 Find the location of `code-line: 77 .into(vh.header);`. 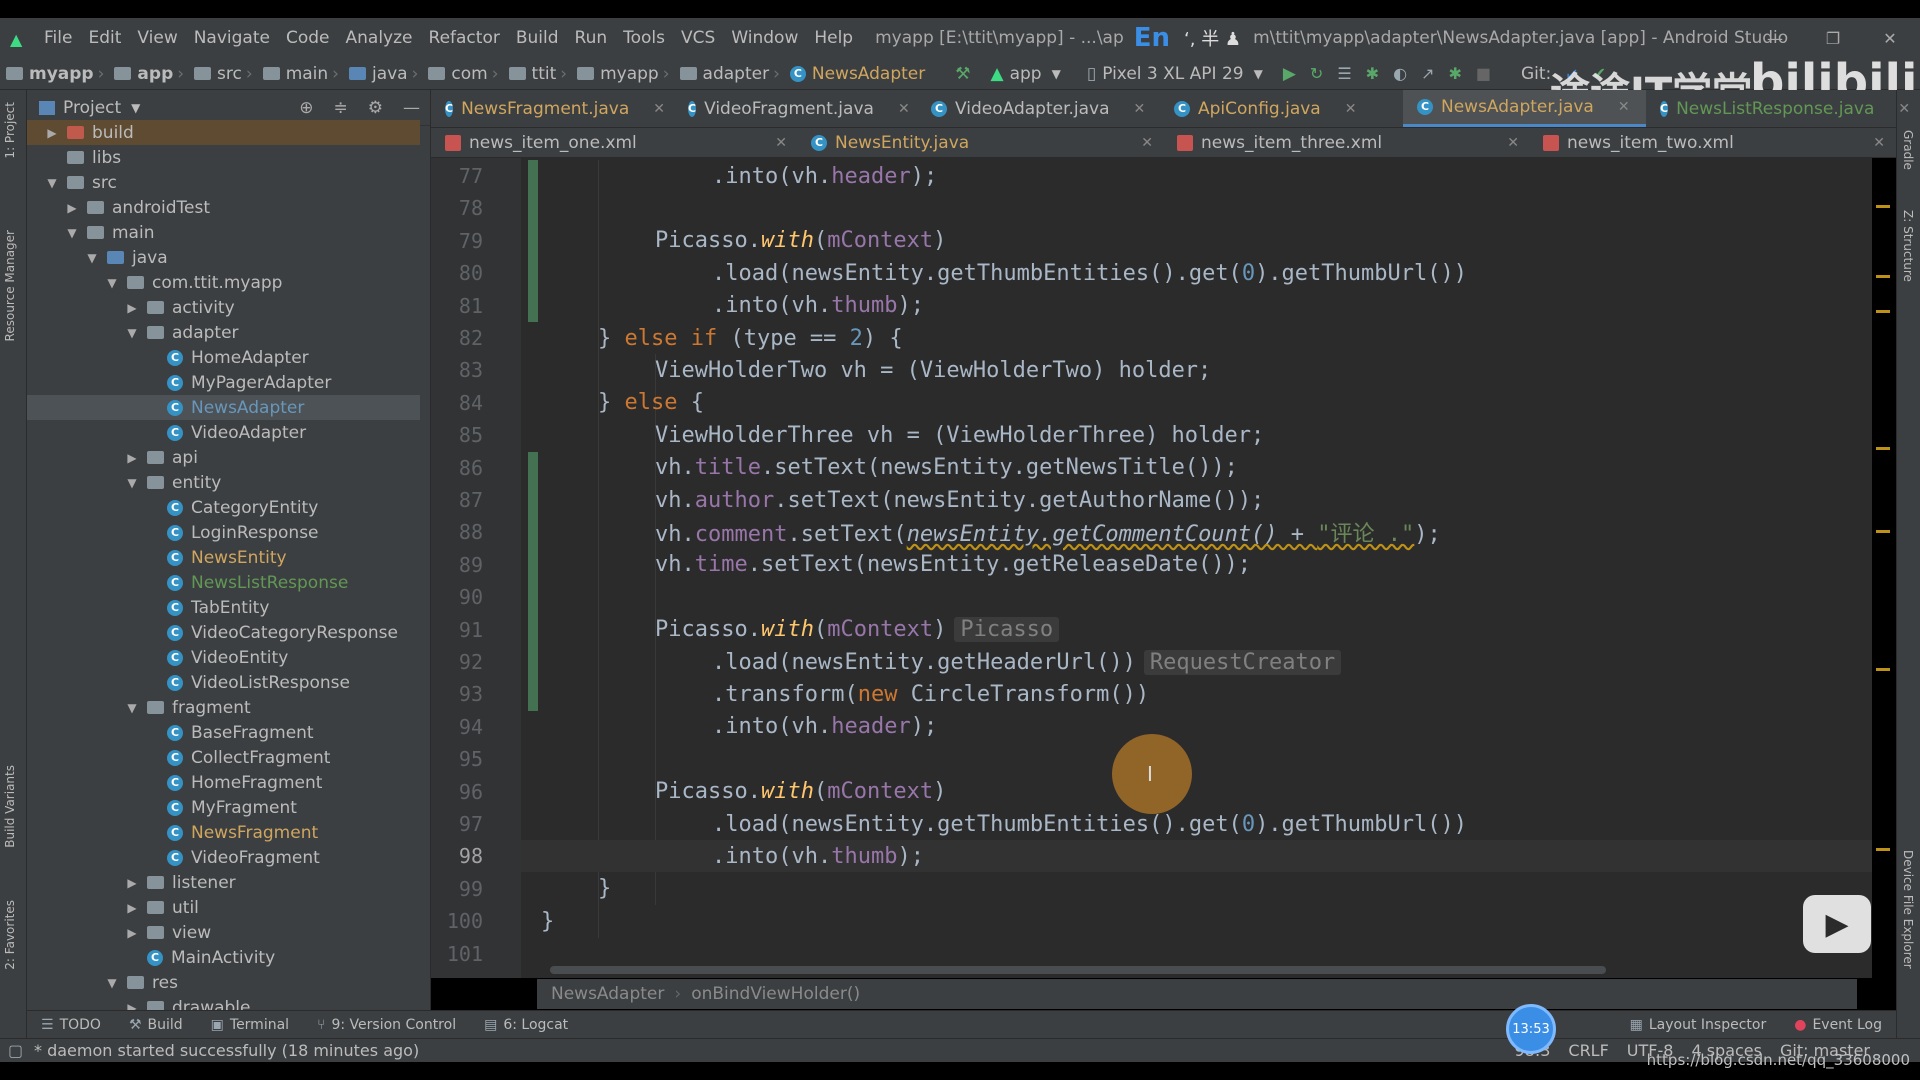

code-line: 77 .into(vh.header); is located at coordinates (1151, 176).